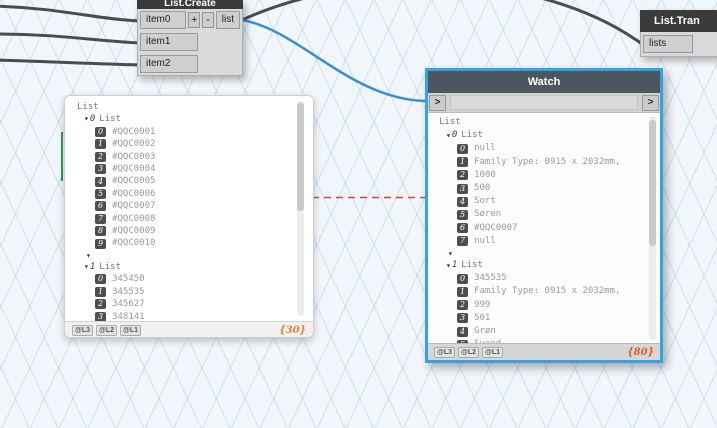 Image resolution: width=717 pixels, height=428 pixels. What do you see at coordinates (71, 13) in the screenshot?
I see `wire-item0-input` at bounding box center [71, 13].